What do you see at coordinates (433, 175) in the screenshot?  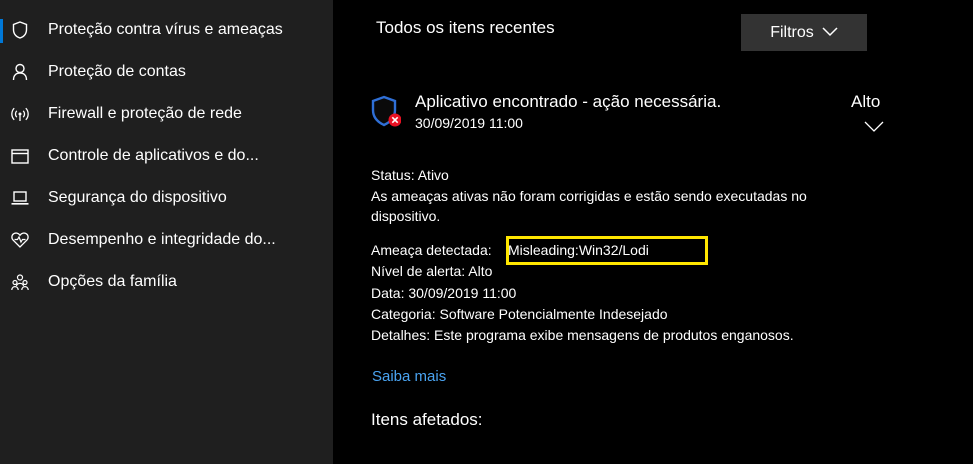 I see `status-value: Ativo` at bounding box center [433, 175].